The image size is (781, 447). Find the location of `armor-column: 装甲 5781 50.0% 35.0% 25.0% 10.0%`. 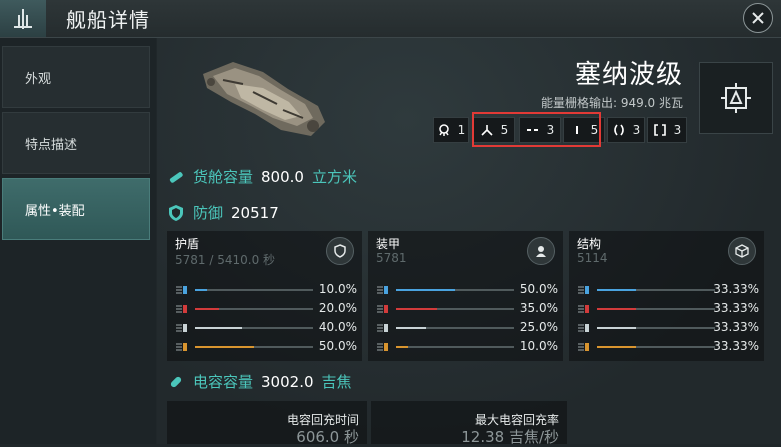

armor-column: 装甲 5781 50.0% 35.0% 25.0% 10.0% is located at coordinates (465, 296).